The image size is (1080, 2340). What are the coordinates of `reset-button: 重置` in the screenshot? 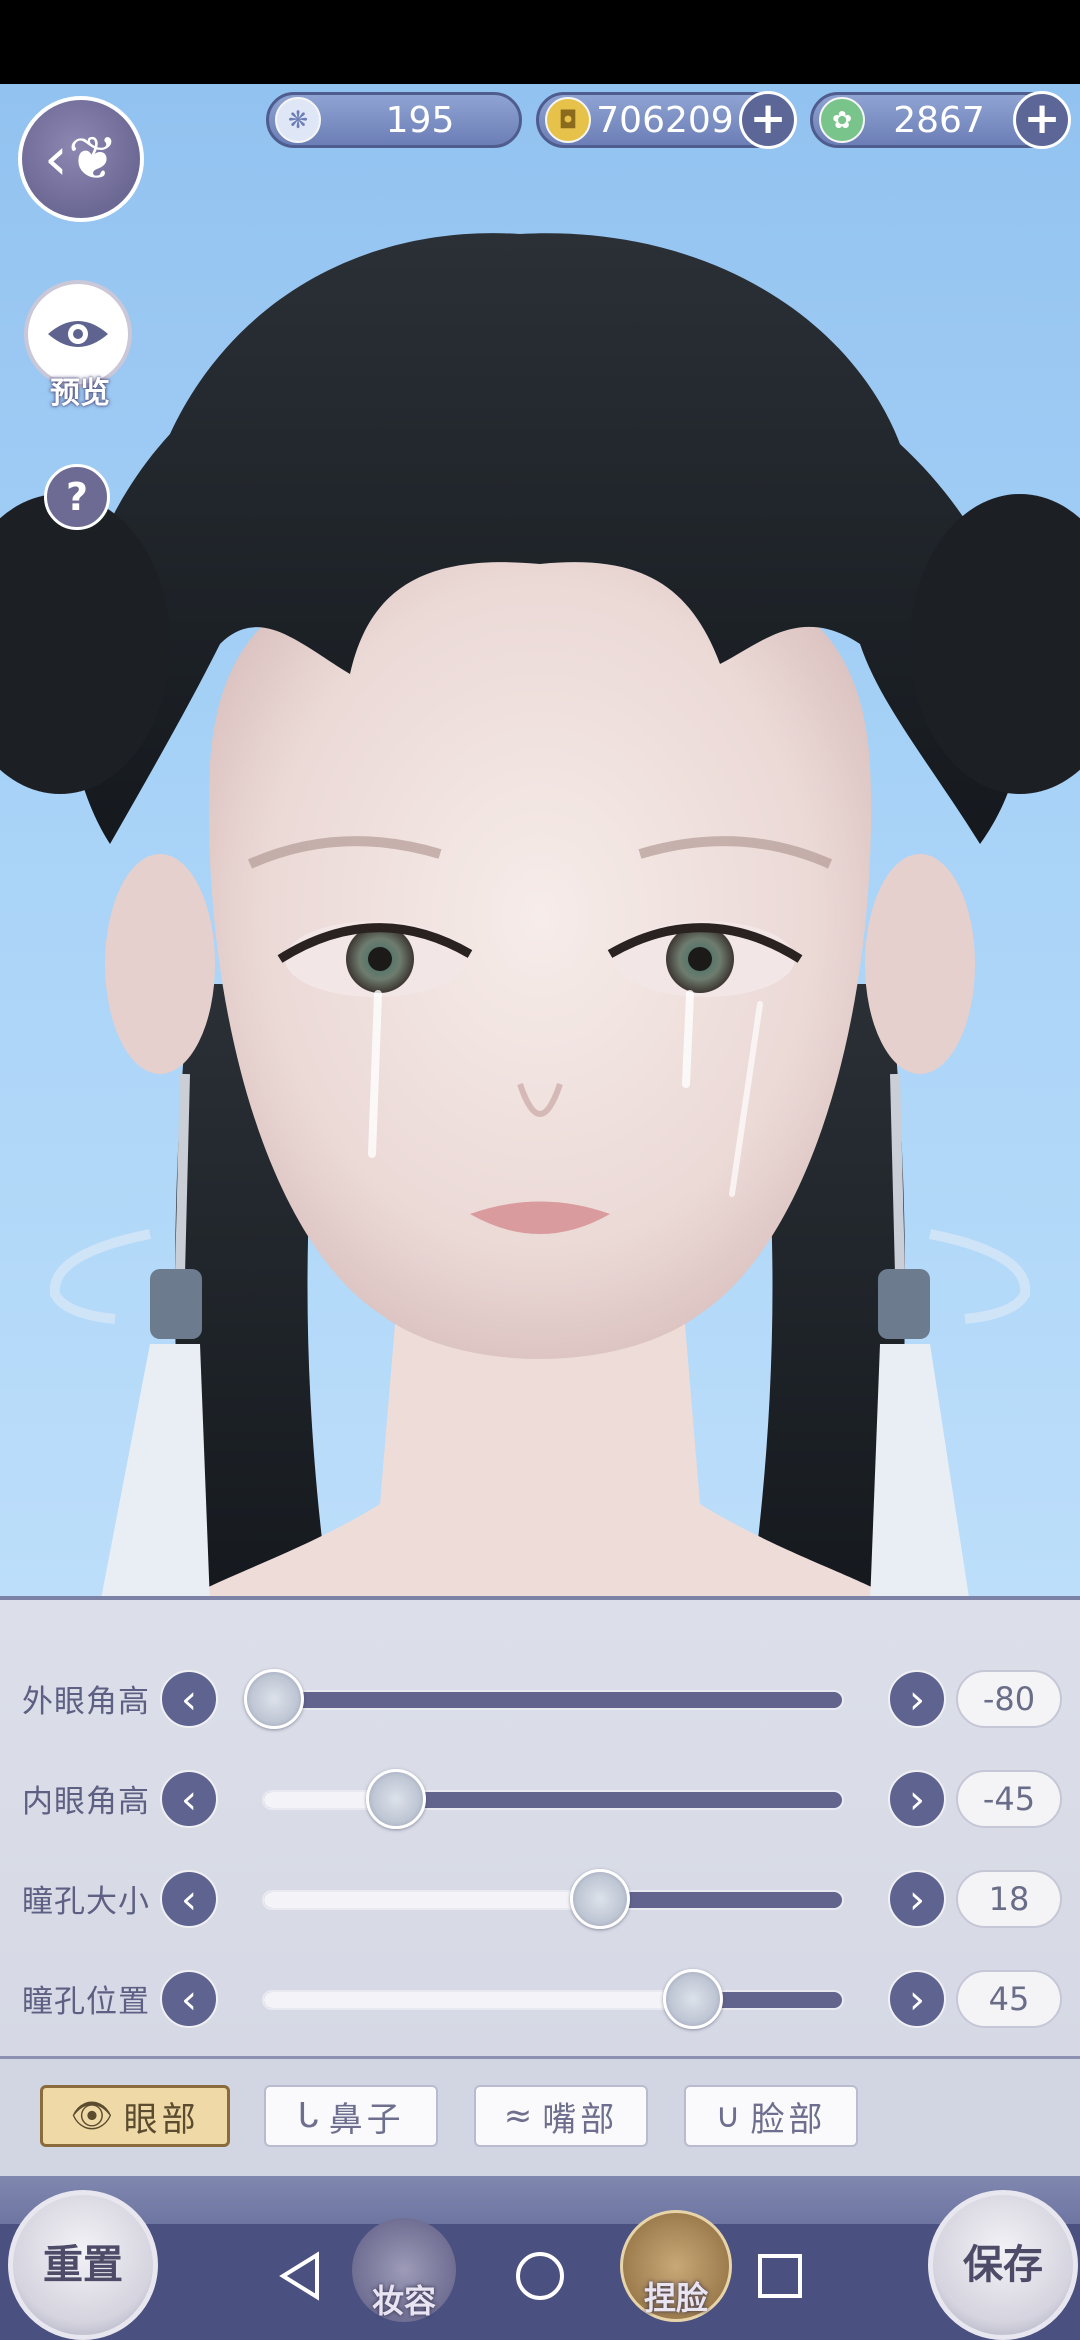 It's located at (83, 2265).